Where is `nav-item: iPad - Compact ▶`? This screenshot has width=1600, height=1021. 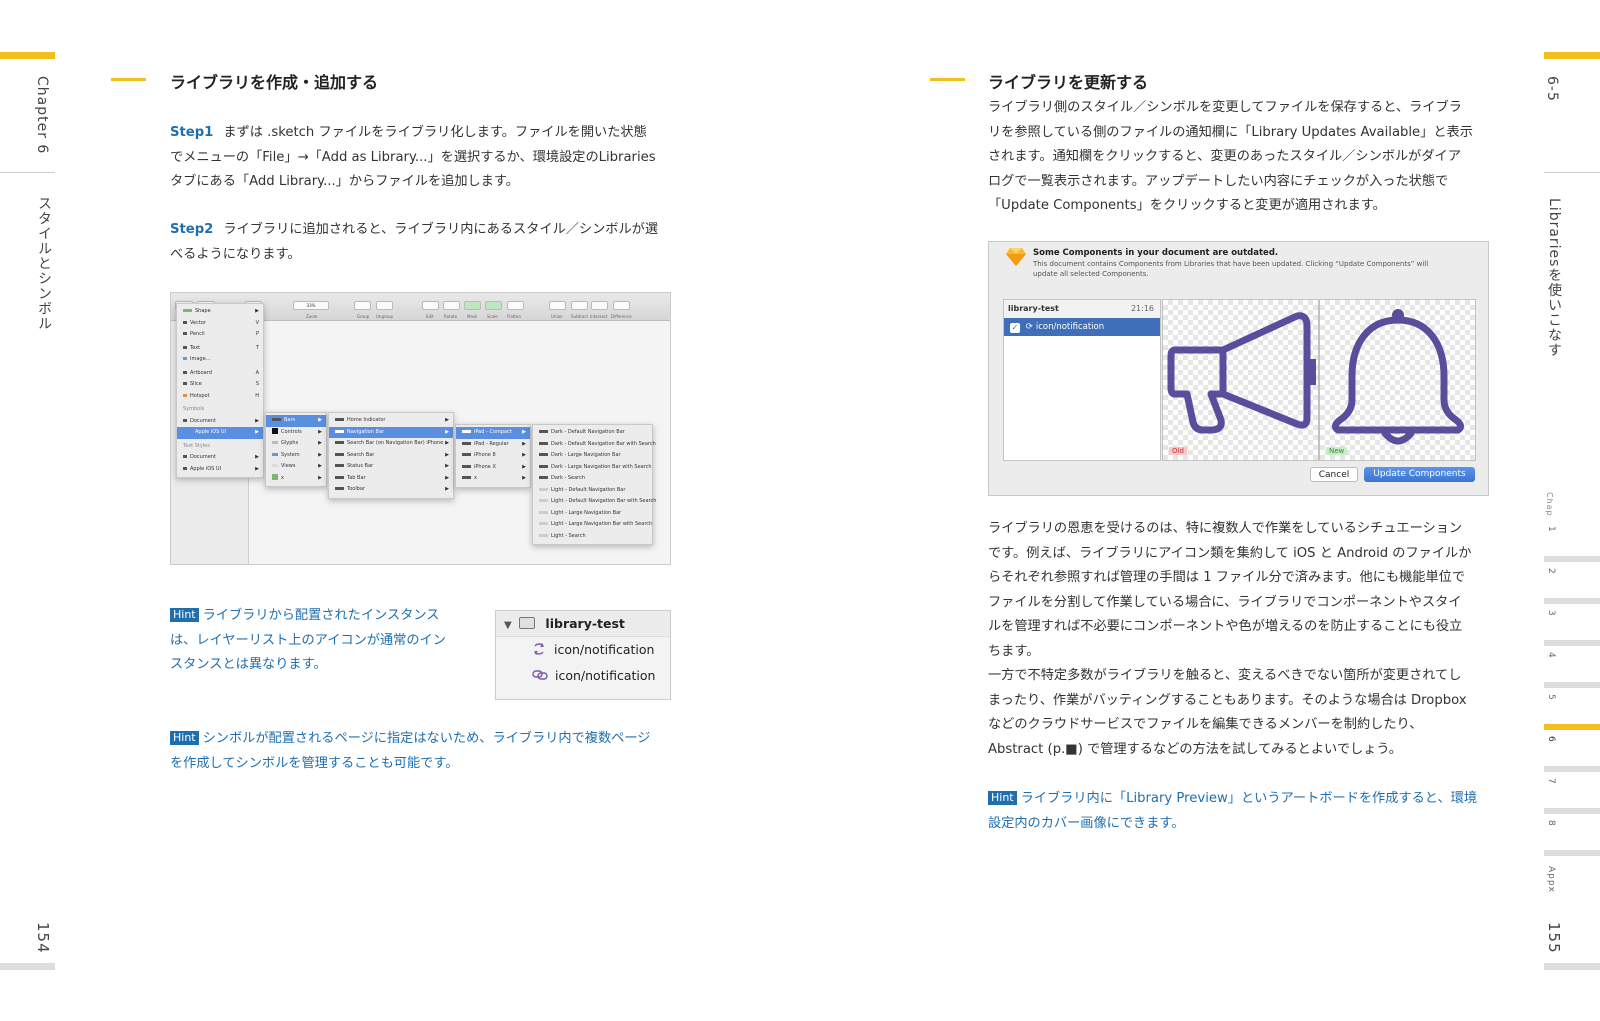
nav-item: iPad - Compact ▶ is located at coordinates (493, 433).